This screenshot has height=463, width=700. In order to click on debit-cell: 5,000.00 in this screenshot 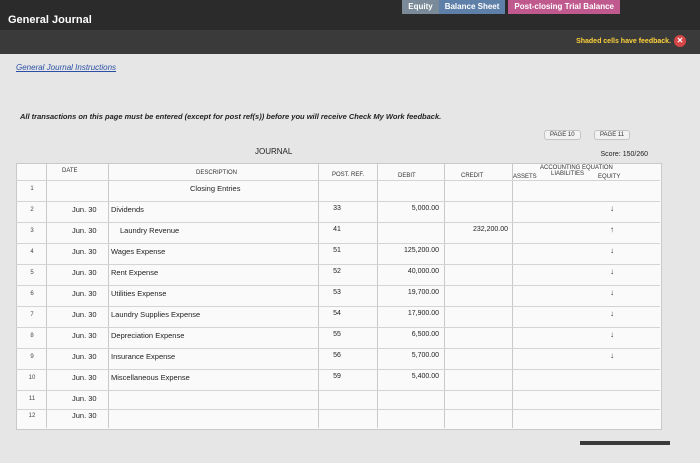, I will do `click(411, 208)`.